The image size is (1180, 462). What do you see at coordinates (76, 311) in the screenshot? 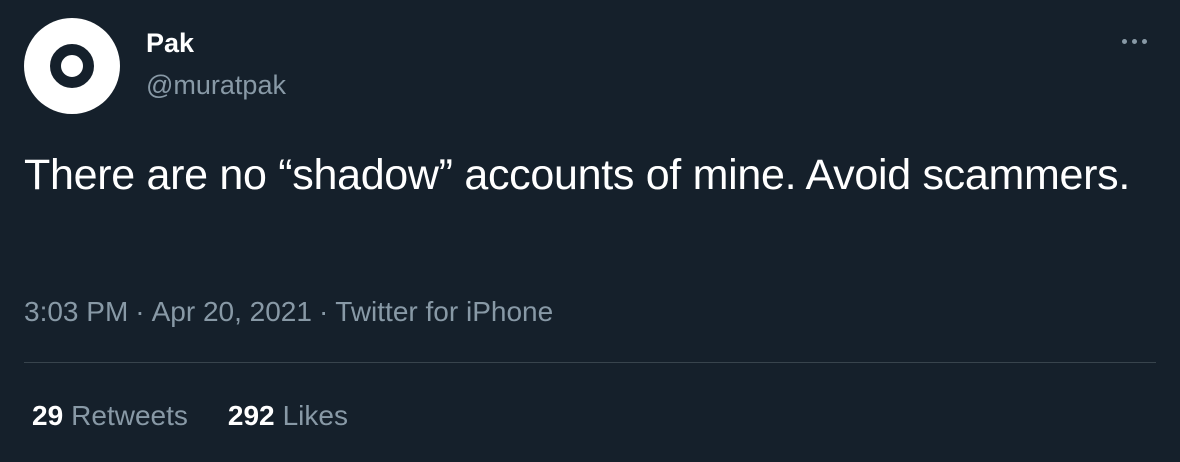
I see `tweet-time: 3:03 PM` at bounding box center [76, 311].